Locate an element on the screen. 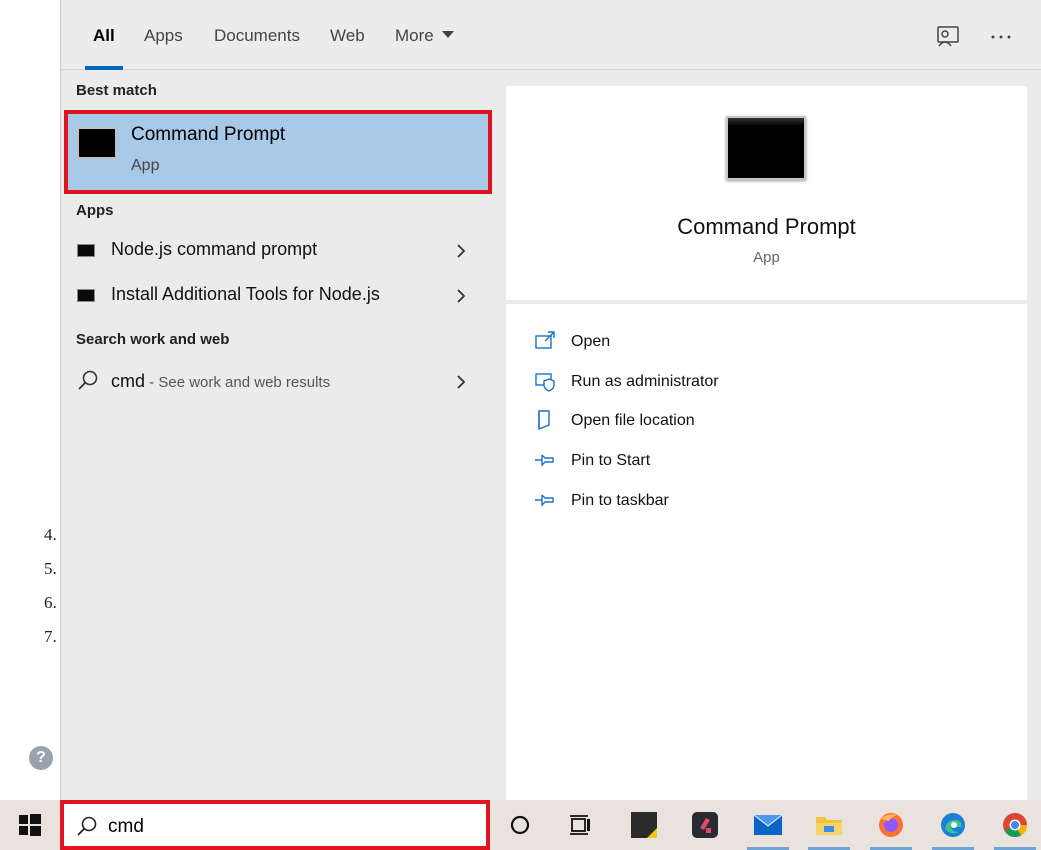 This screenshot has height=850, width=1041. open-file-location-action: Open file location is located at coordinates (764, 421).